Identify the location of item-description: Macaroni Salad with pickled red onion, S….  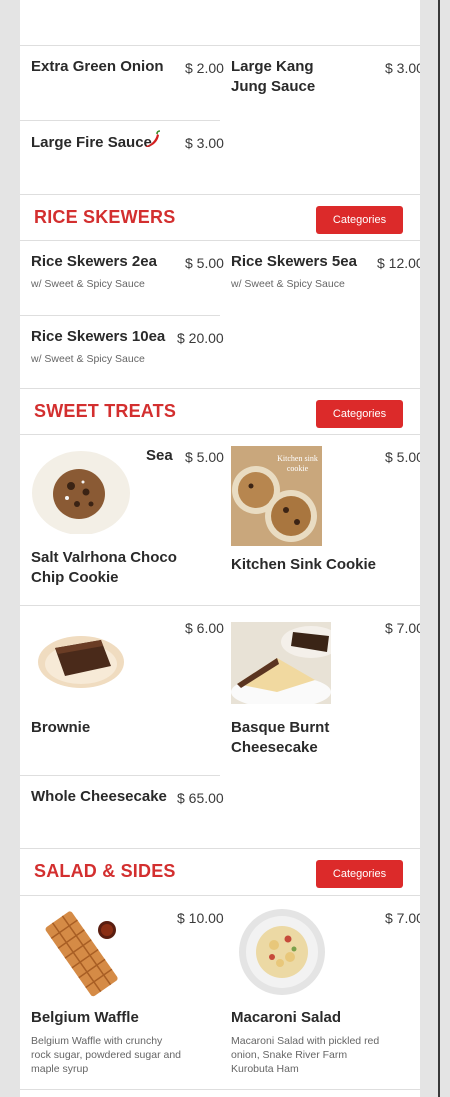
(305, 1055).